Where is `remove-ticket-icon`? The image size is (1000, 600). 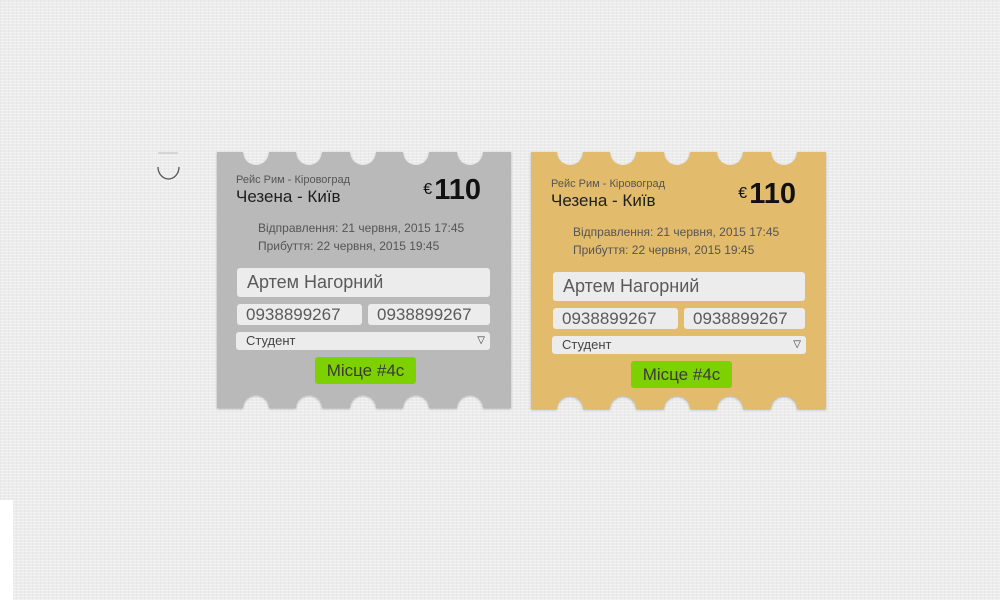
remove-ticket-icon is located at coordinates (169, 167).